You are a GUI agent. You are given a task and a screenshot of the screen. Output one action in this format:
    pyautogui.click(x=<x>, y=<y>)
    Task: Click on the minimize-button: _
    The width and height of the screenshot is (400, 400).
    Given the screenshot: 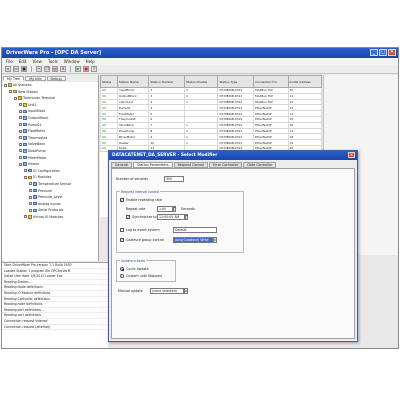 What is the action you would take?
    pyautogui.click(x=374, y=52)
    